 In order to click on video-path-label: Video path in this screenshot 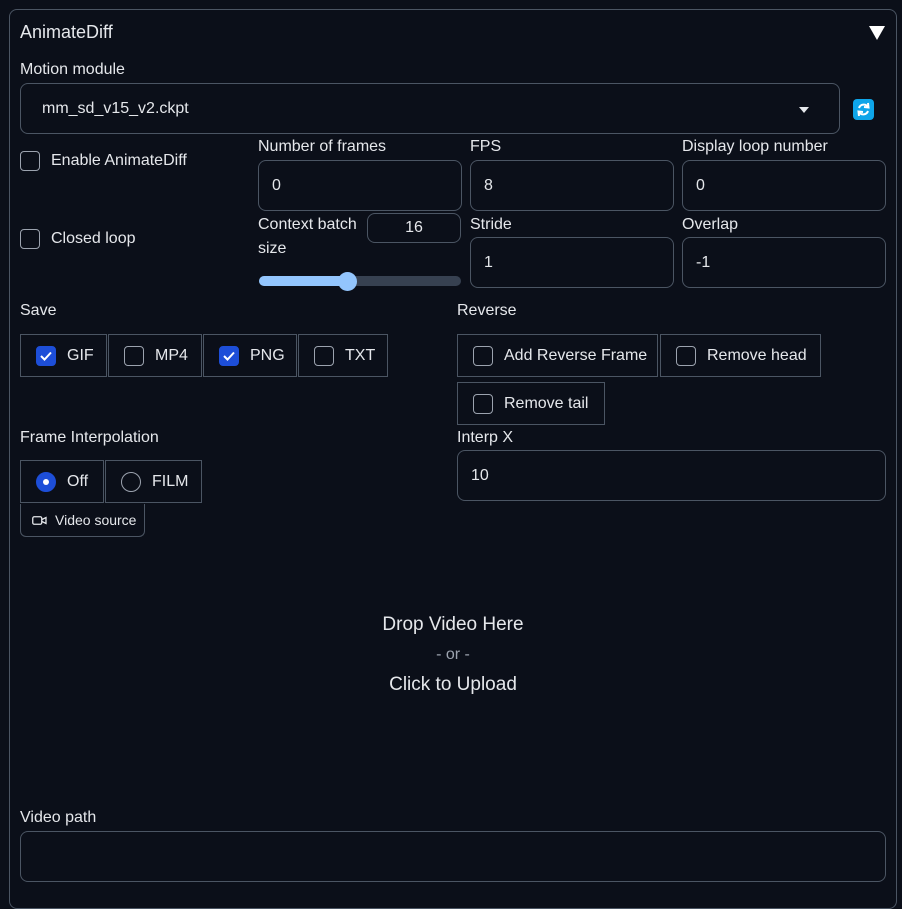, I will do `click(58, 817)`.